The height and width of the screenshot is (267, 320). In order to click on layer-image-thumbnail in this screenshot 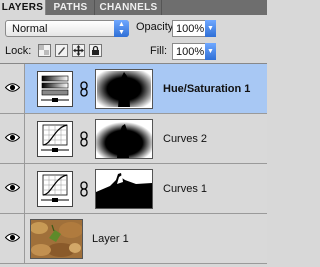, I will do `click(56, 239)`.